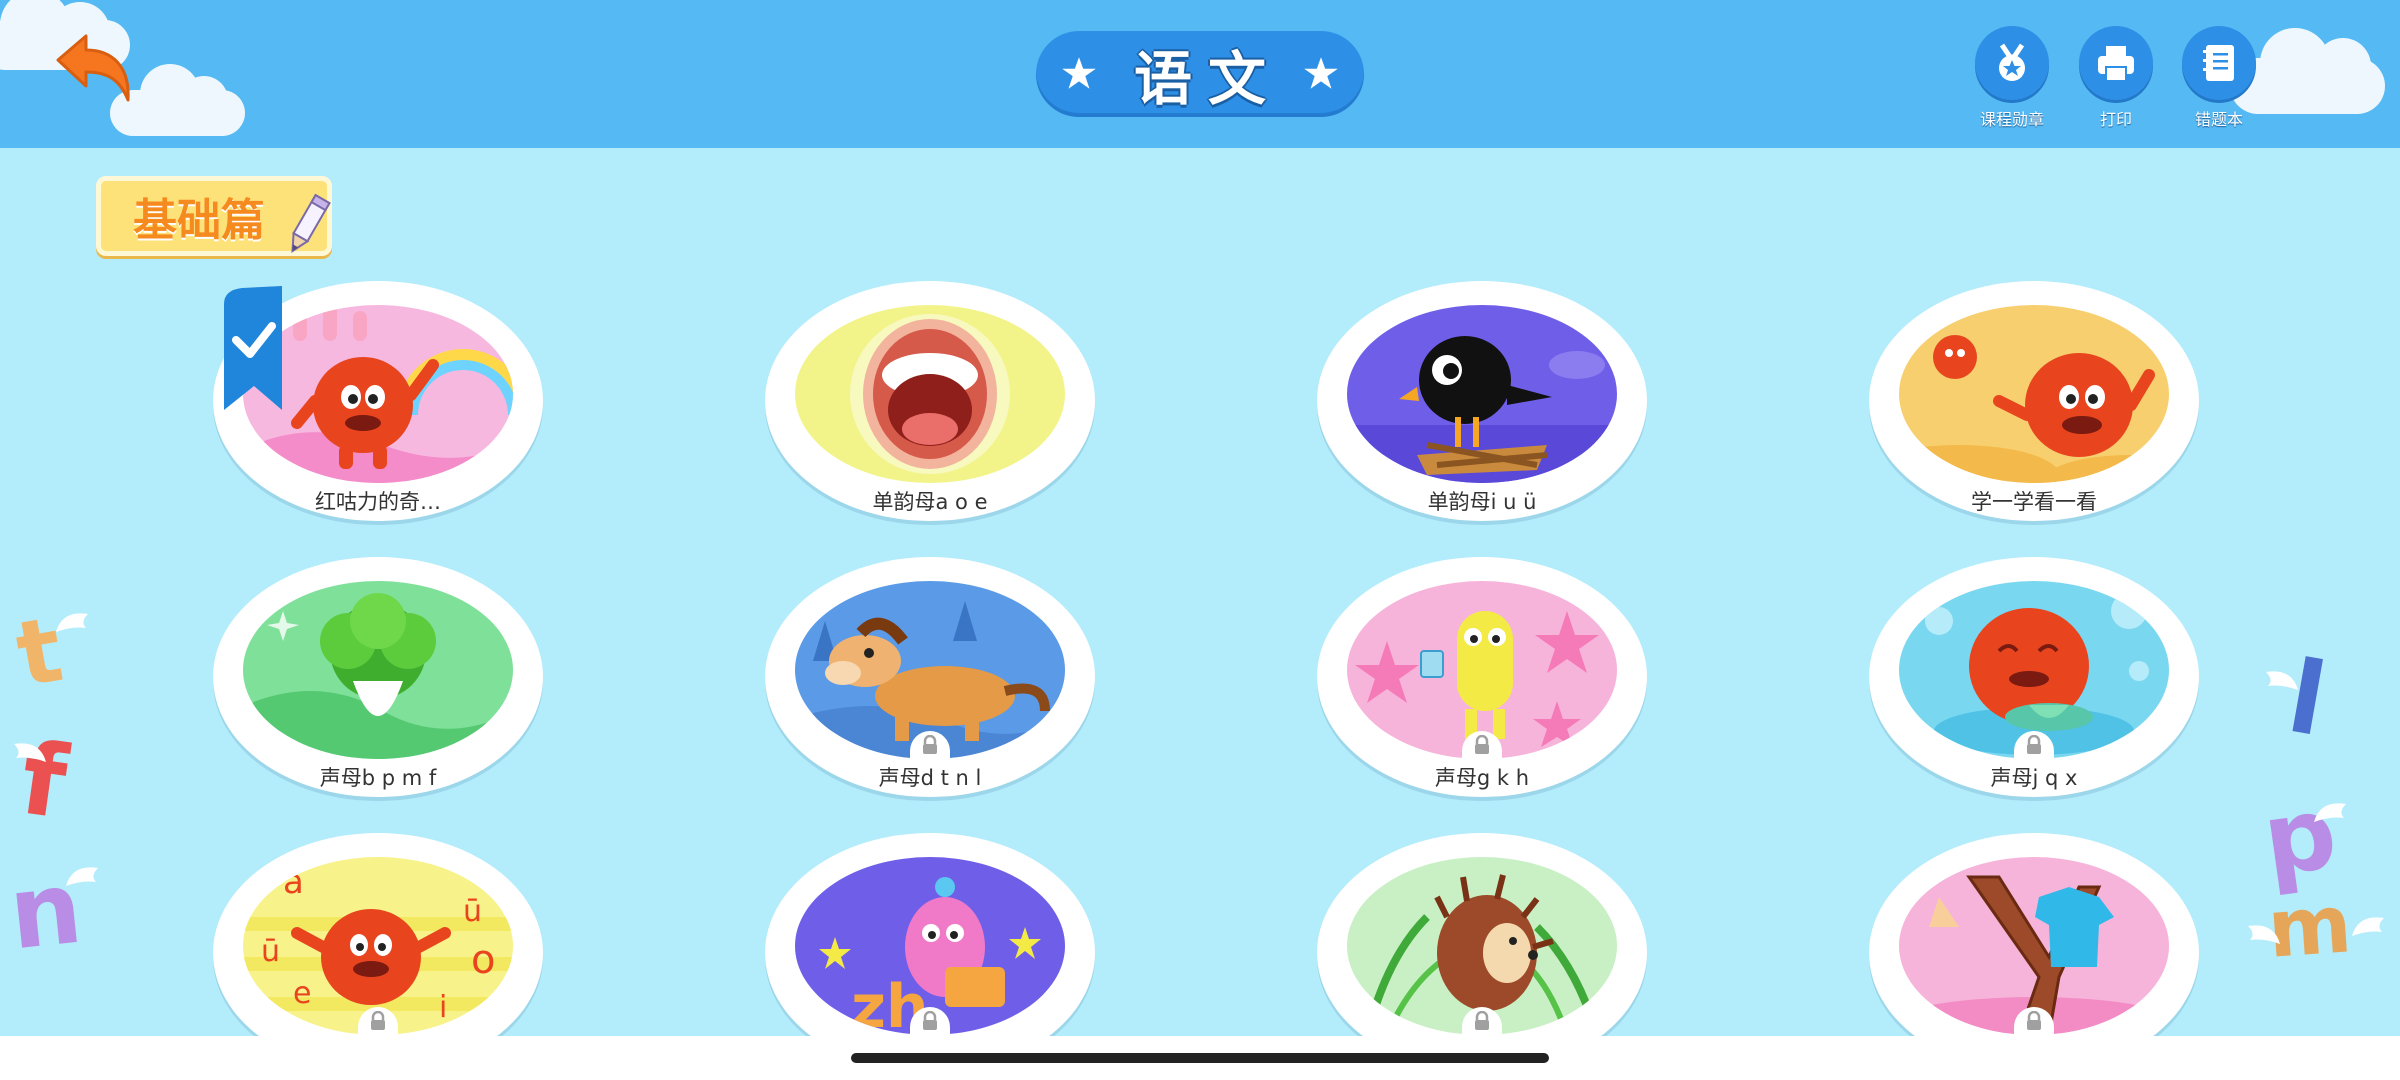 This screenshot has width=2400, height=1080. I want to click on svg-text: i, so click(443, 1007).